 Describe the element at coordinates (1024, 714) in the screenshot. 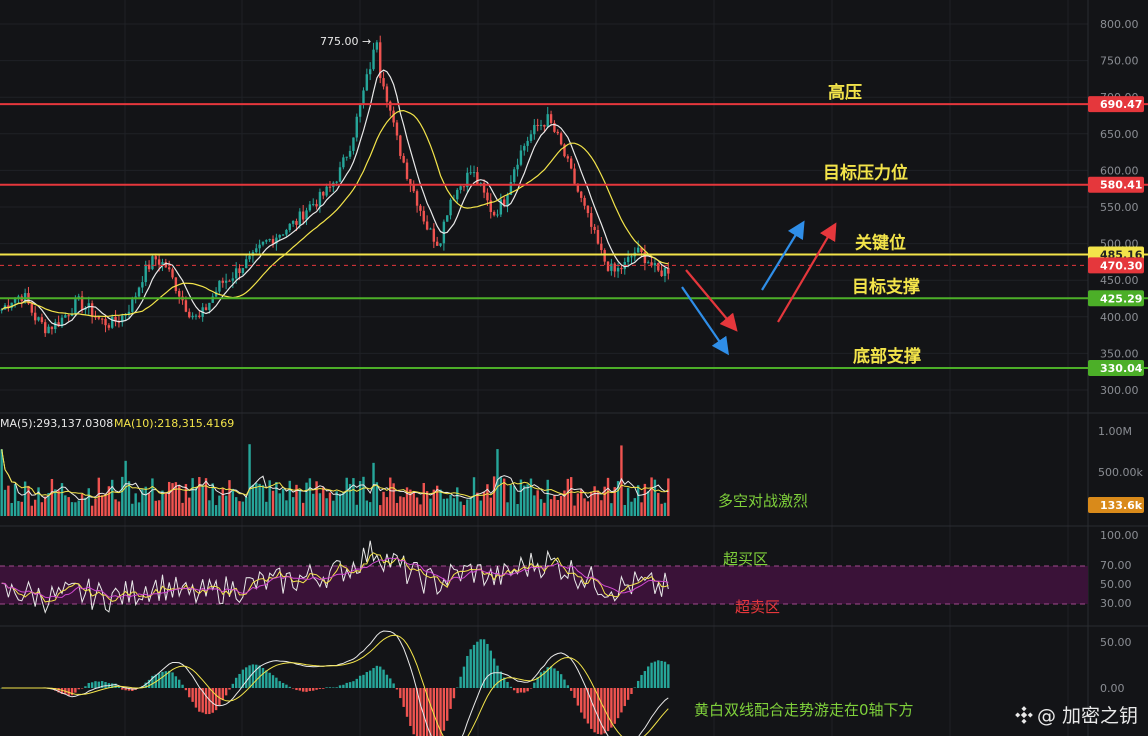

I see `diamond-logo-icon` at that location.